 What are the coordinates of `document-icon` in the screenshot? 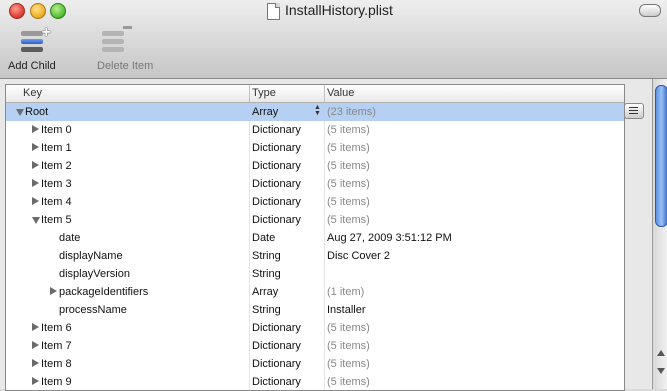 It's located at (273, 11).